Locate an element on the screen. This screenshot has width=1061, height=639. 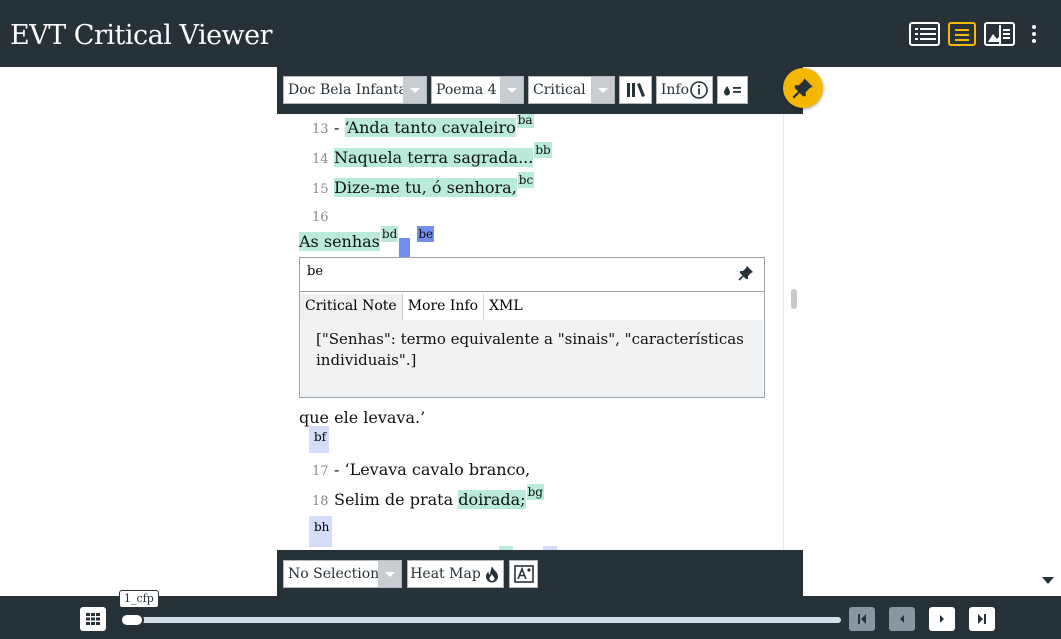
tab-xml: XML is located at coordinates (506, 307).